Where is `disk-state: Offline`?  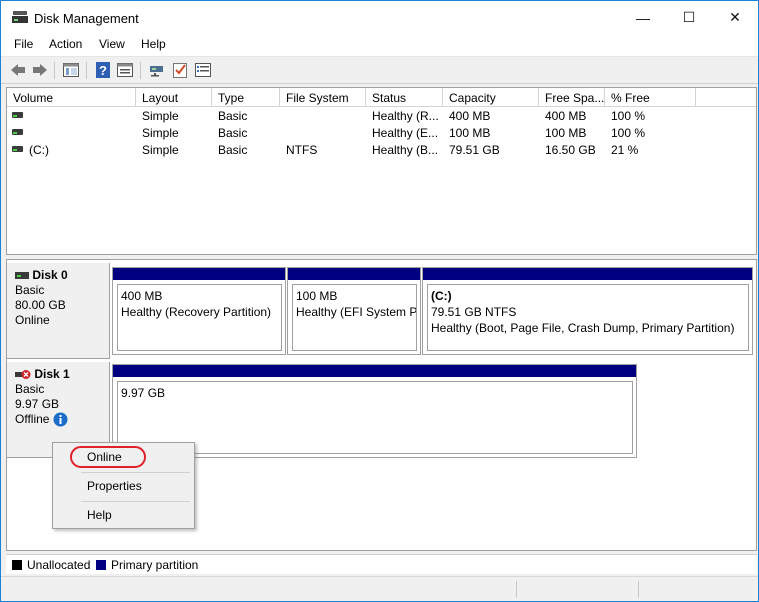 disk-state: Offline is located at coordinates (32, 419).